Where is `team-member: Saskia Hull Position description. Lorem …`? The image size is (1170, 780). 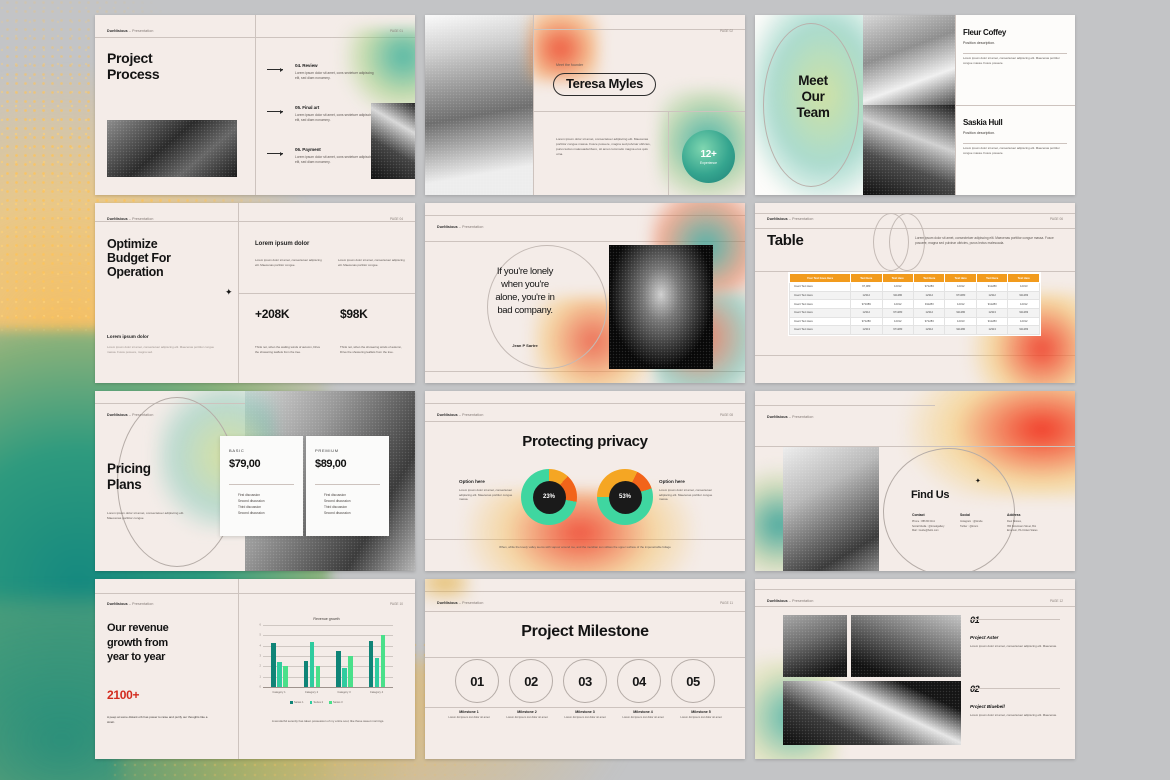 team-member: Saskia Hull Position description. Lorem … is located at coordinates (1015, 136).